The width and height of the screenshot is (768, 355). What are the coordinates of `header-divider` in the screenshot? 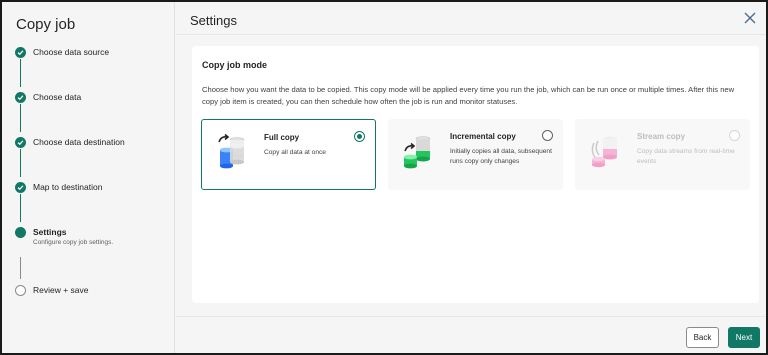 It's located at (471, 34).